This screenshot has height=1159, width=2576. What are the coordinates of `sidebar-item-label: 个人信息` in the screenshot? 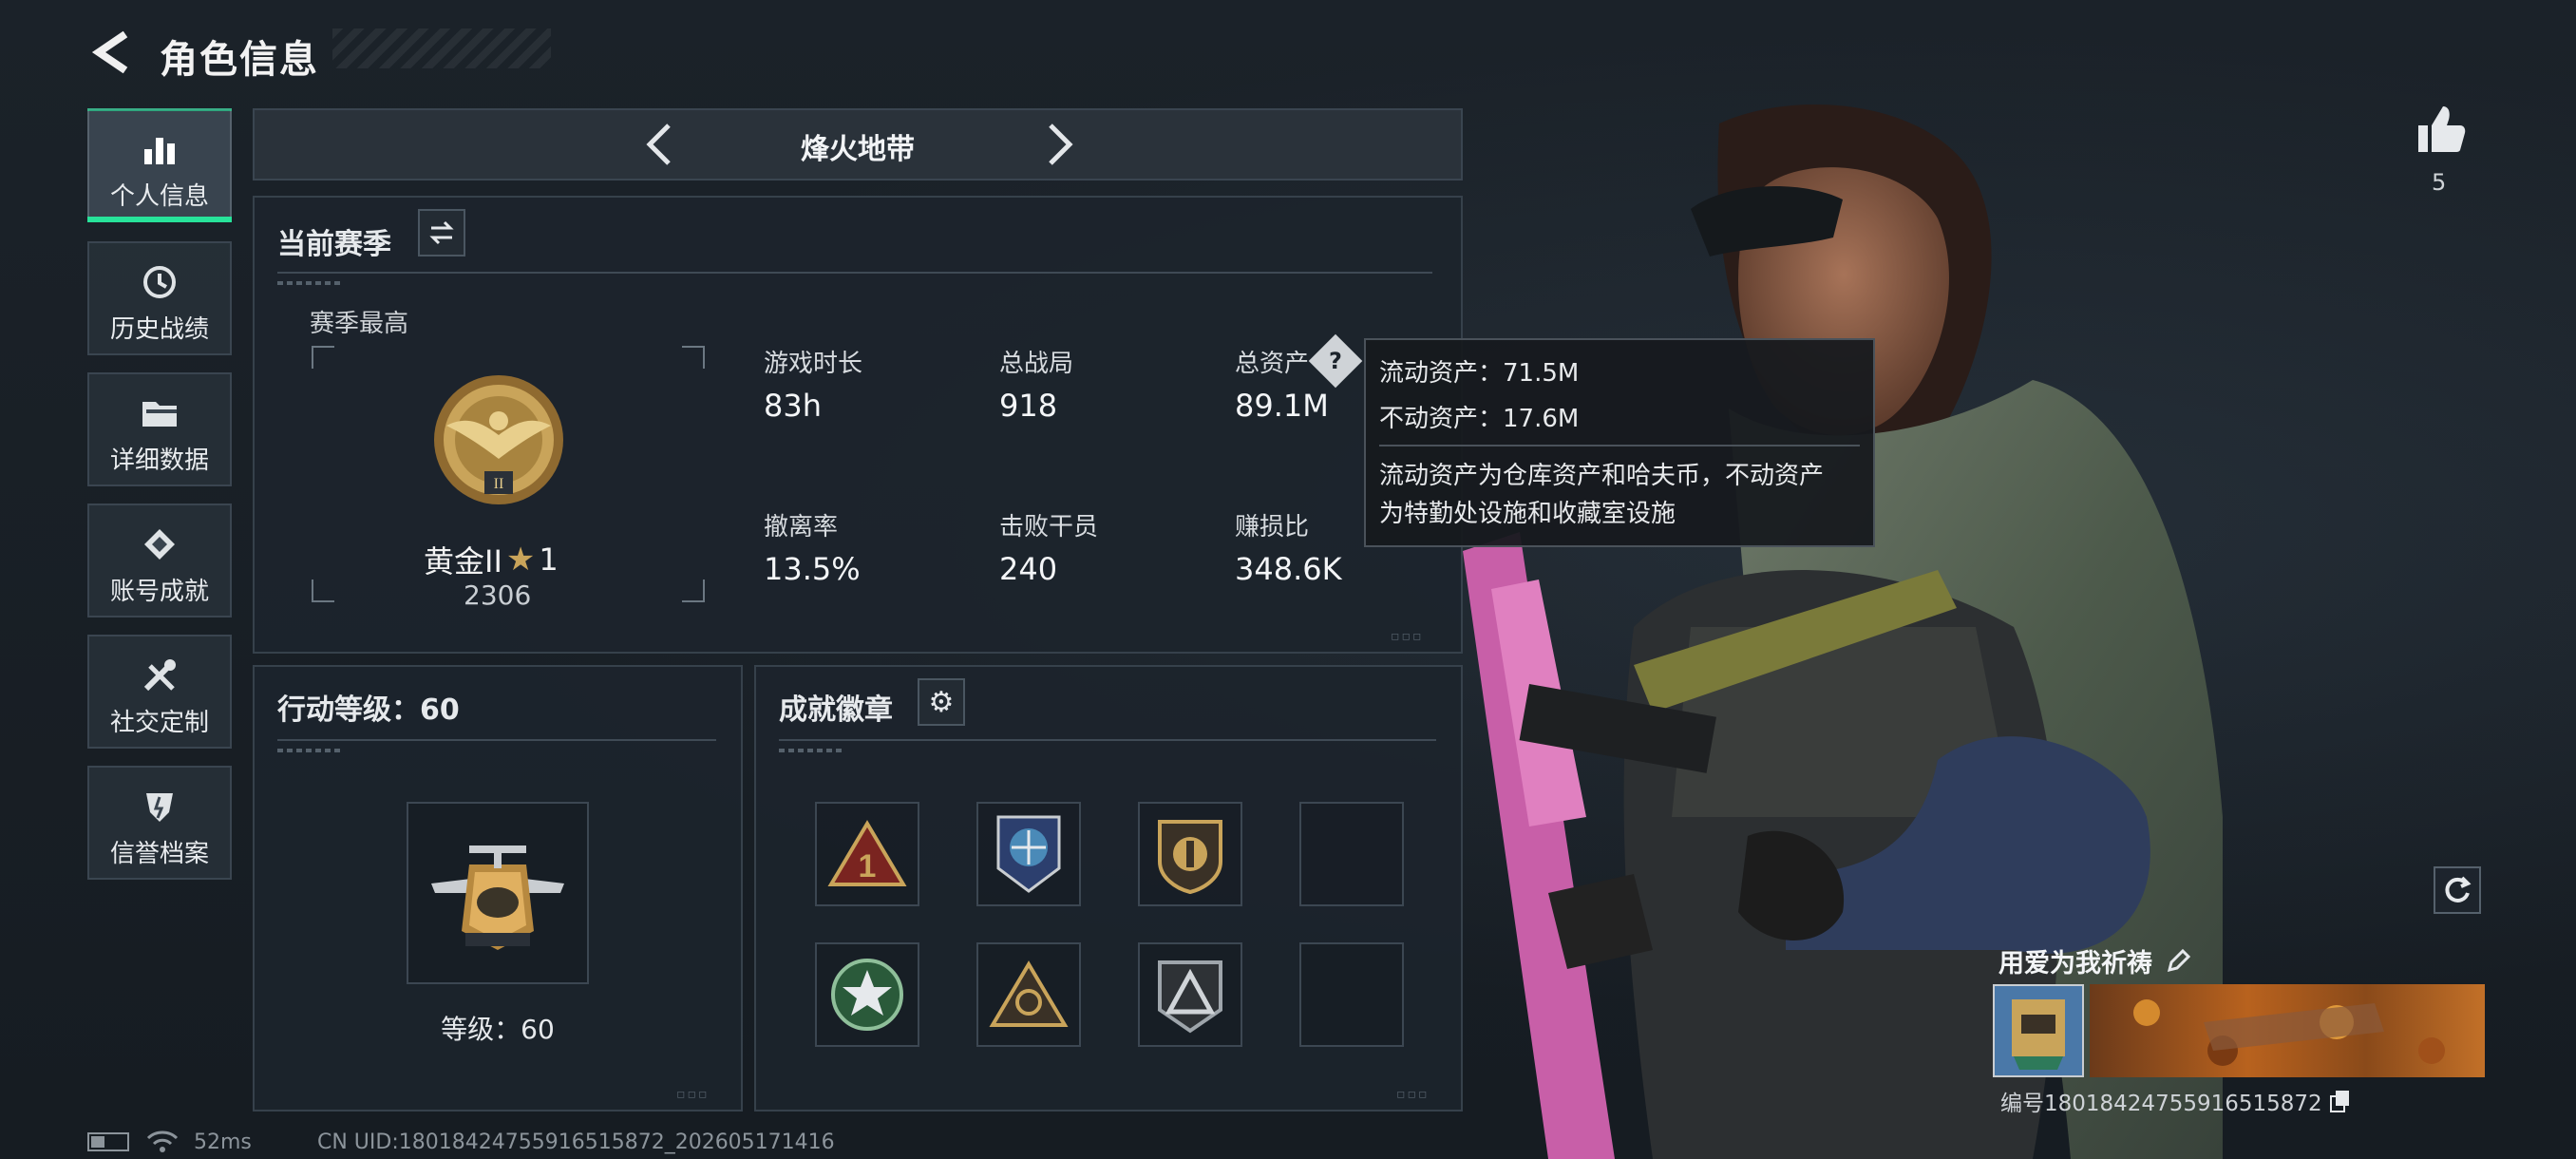 It's located at (159, 196).